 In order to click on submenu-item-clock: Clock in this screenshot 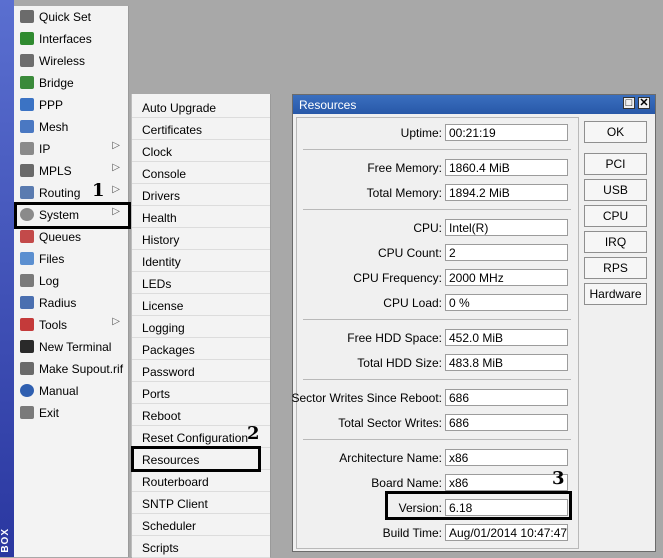, I will do `click(201, 151)`.